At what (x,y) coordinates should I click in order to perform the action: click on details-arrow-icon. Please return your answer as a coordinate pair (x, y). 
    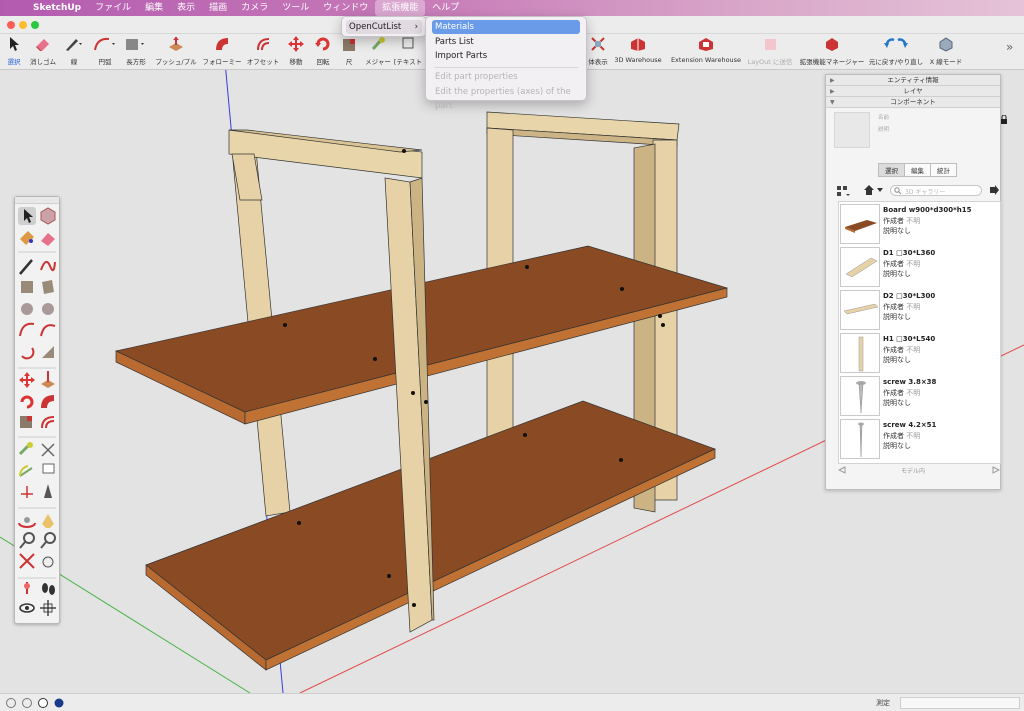
    Looking at the image, I should click on (994, 190).